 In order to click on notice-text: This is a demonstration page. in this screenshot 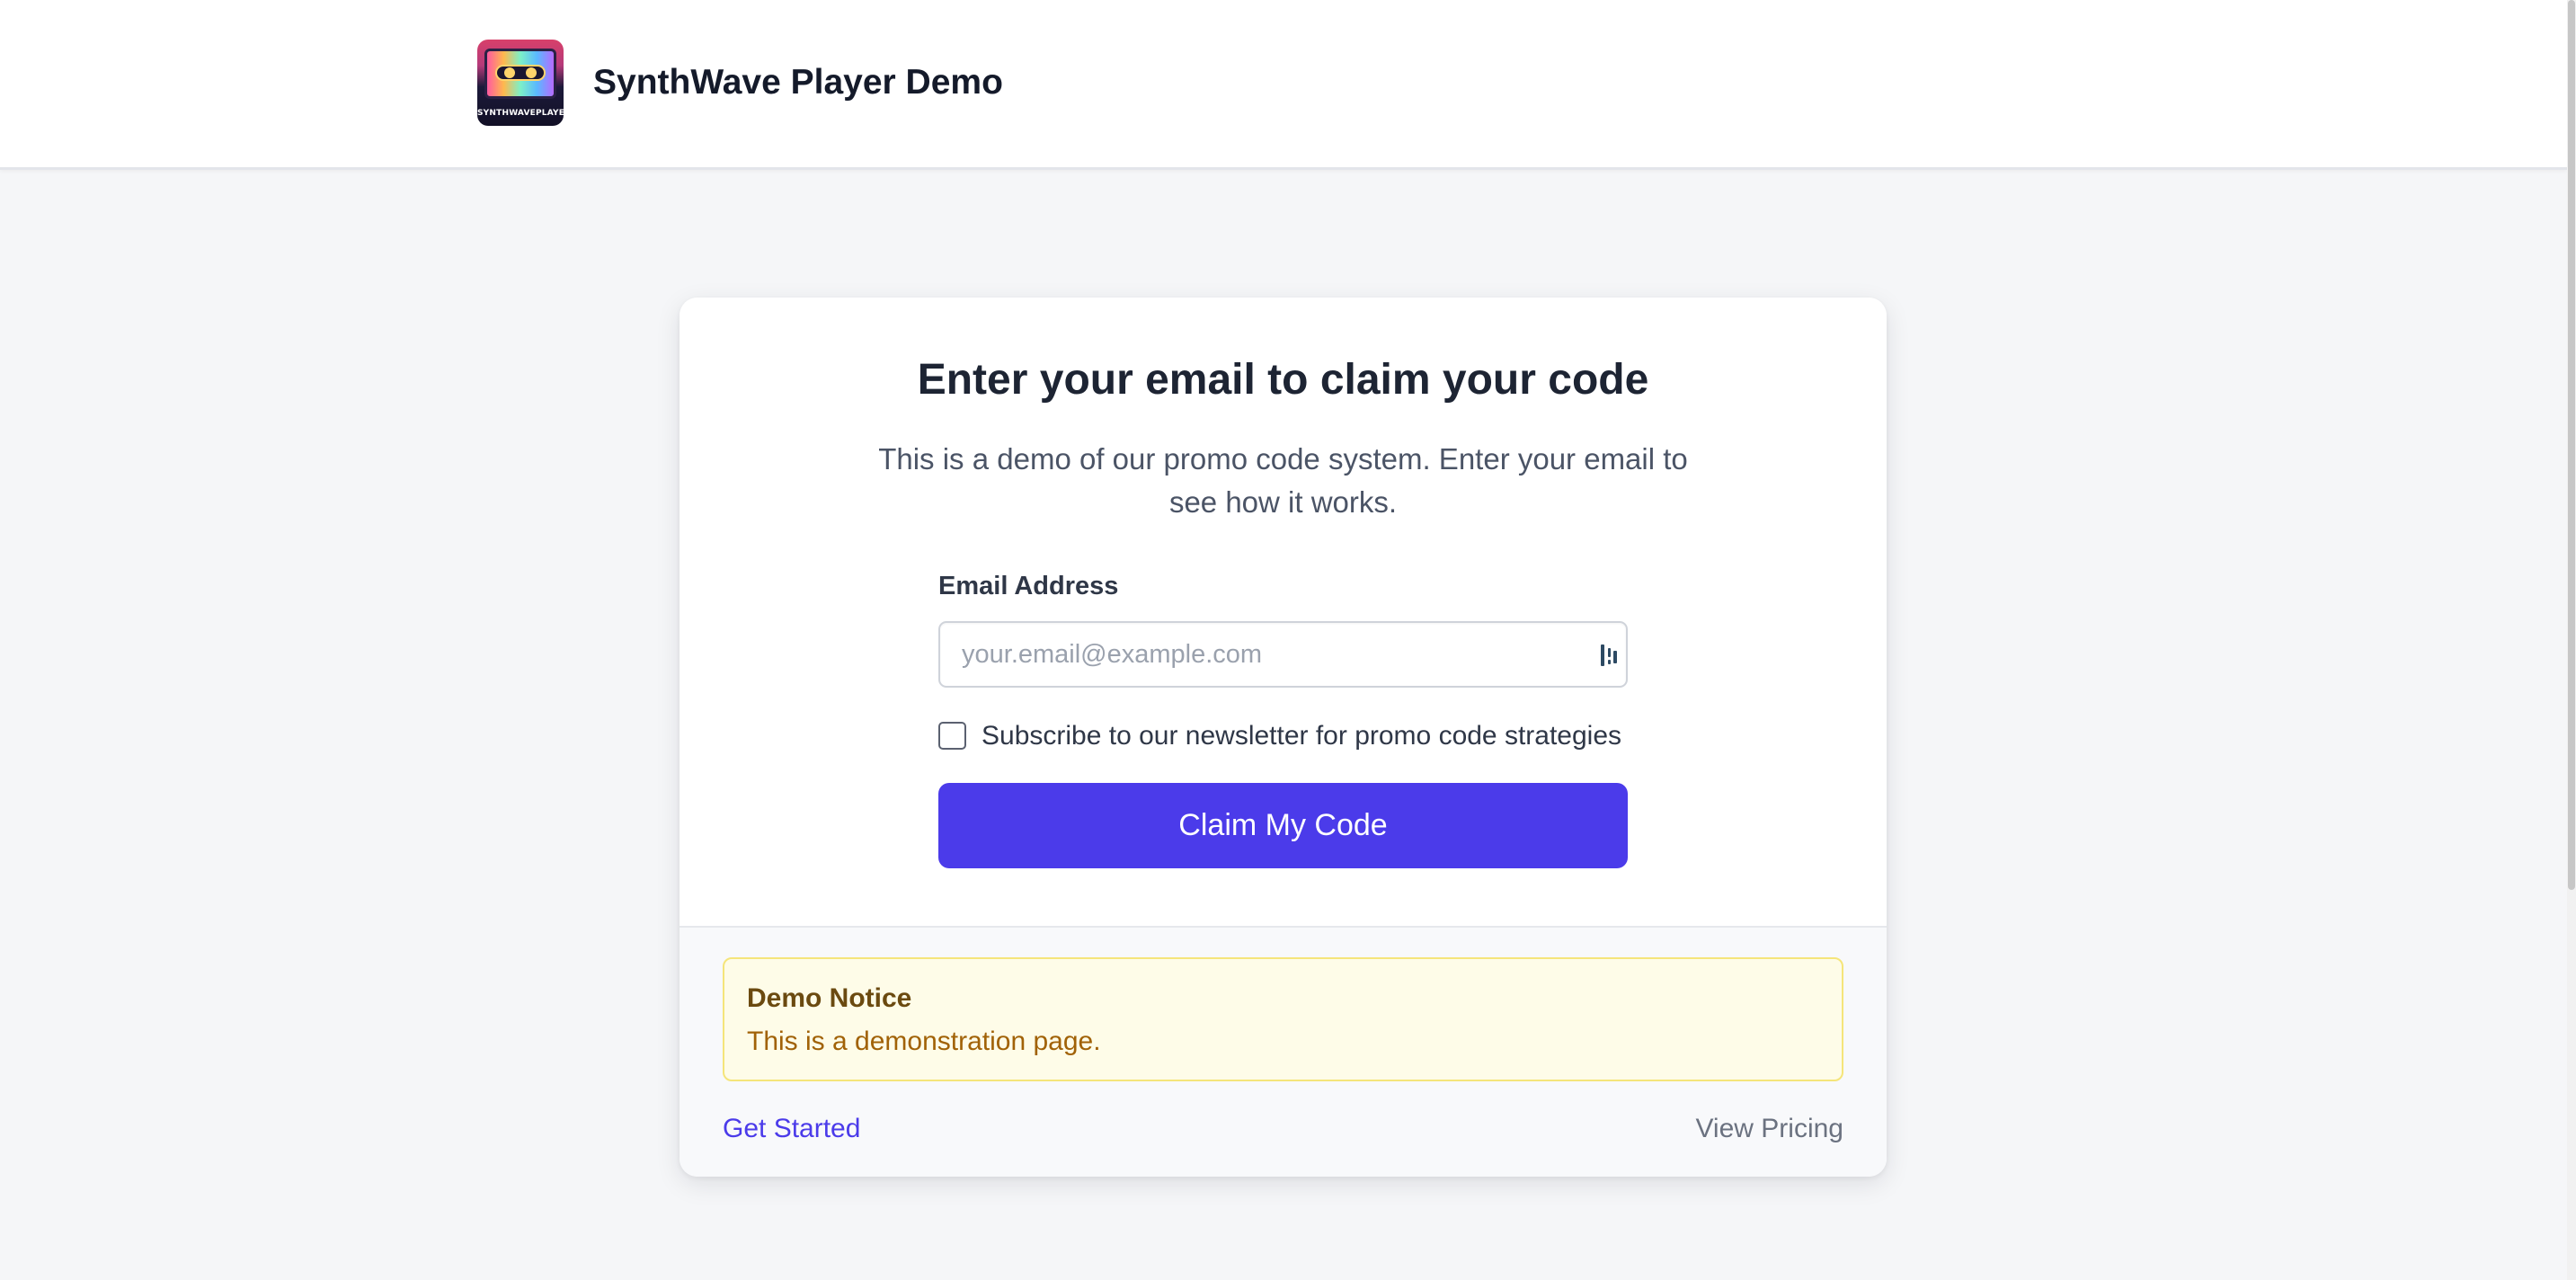, I will do `click(924, 1041)`.